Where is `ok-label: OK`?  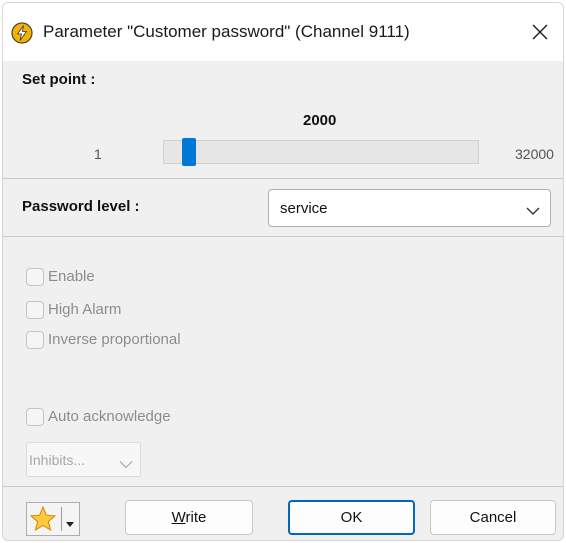 ok-label: OK is located at coordinates (351, 517).